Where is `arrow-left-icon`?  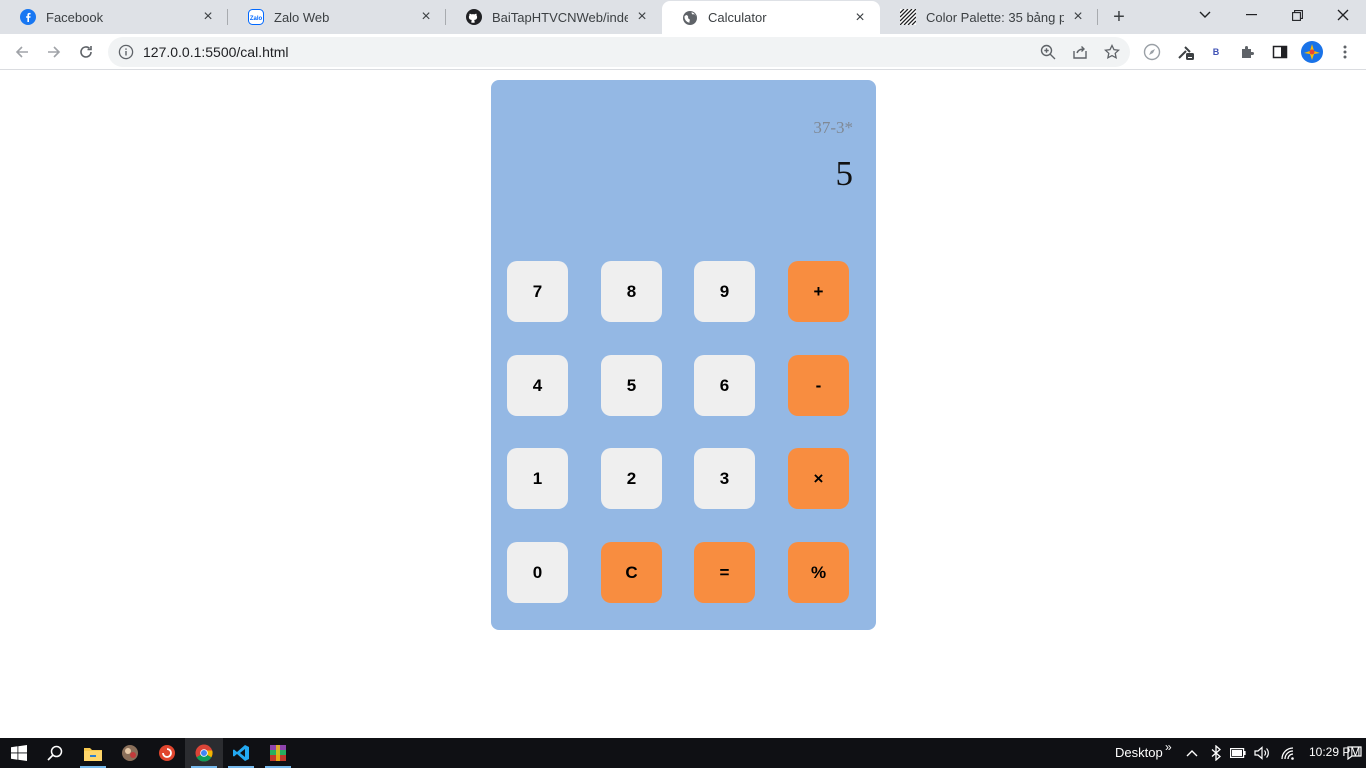
arrow-left-icon is located at coordinates (21, 52).